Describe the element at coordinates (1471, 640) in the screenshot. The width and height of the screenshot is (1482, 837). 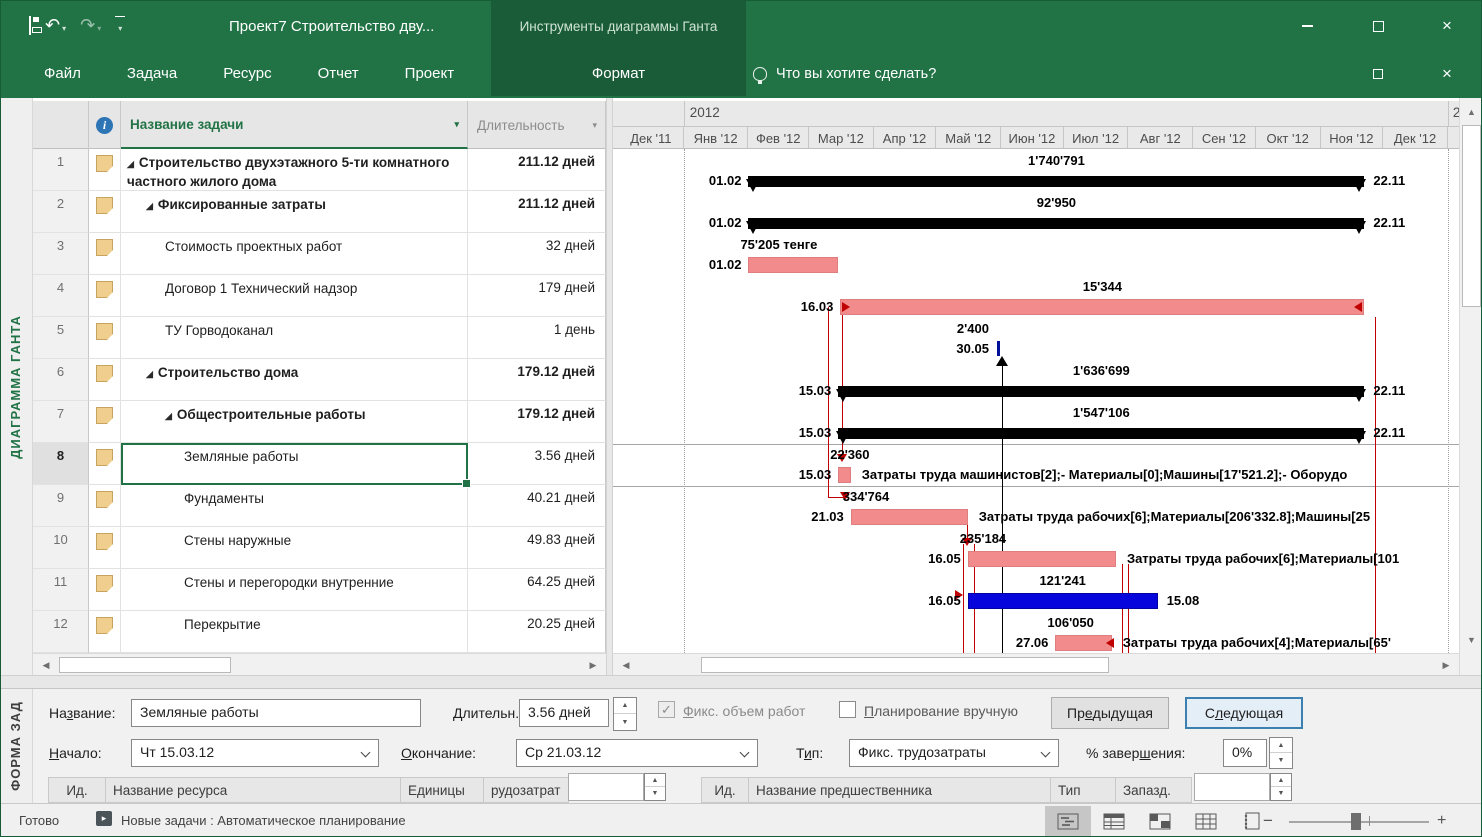
I see `scroll-down-icon: ▼` at that location.